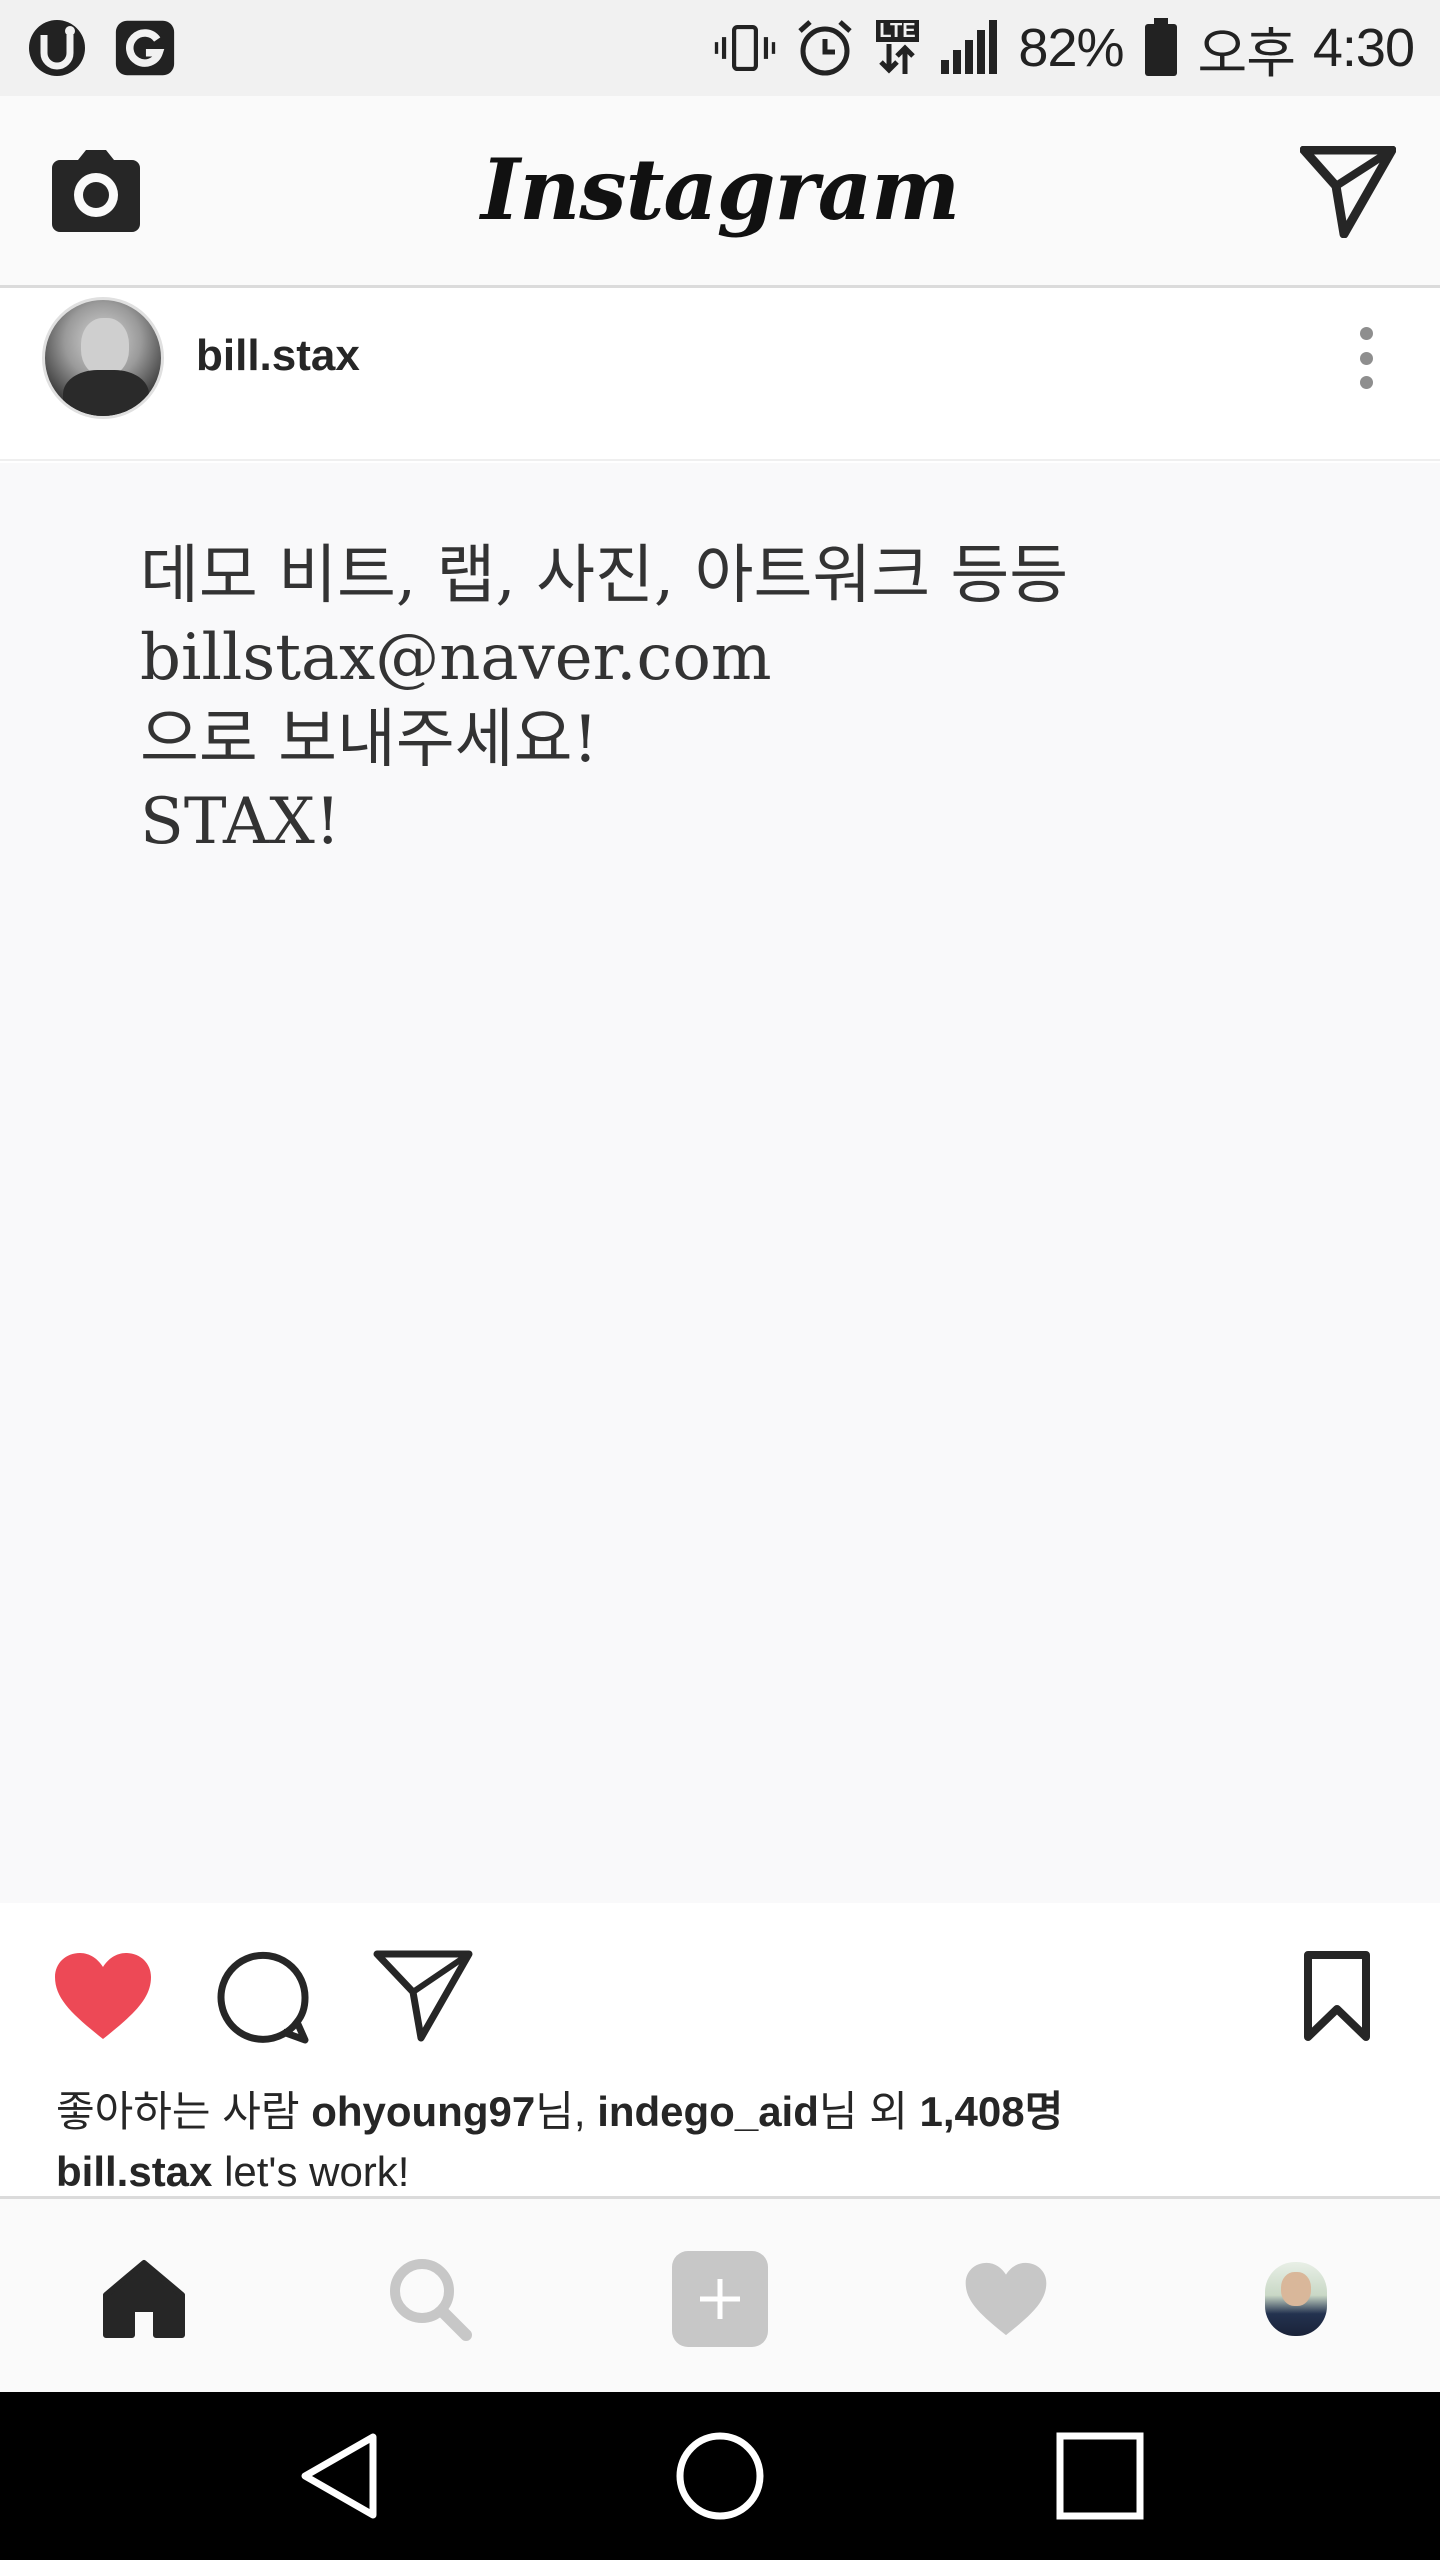  Describe the element at coordinates (1296, 2289) in the screenshot. I see `profile-avatar-face` at that location.